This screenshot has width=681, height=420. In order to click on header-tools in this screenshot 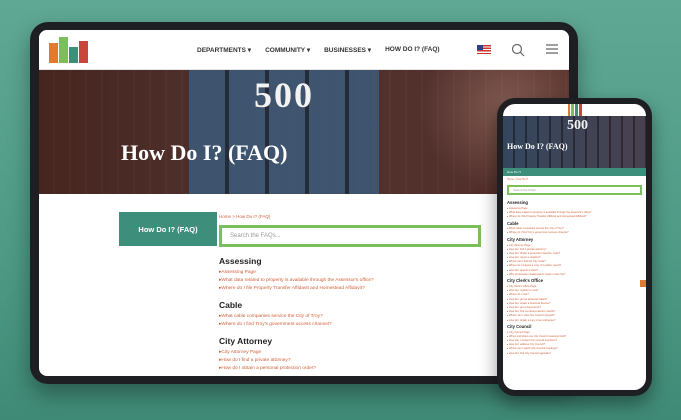, I will do `click(518, 50)`.